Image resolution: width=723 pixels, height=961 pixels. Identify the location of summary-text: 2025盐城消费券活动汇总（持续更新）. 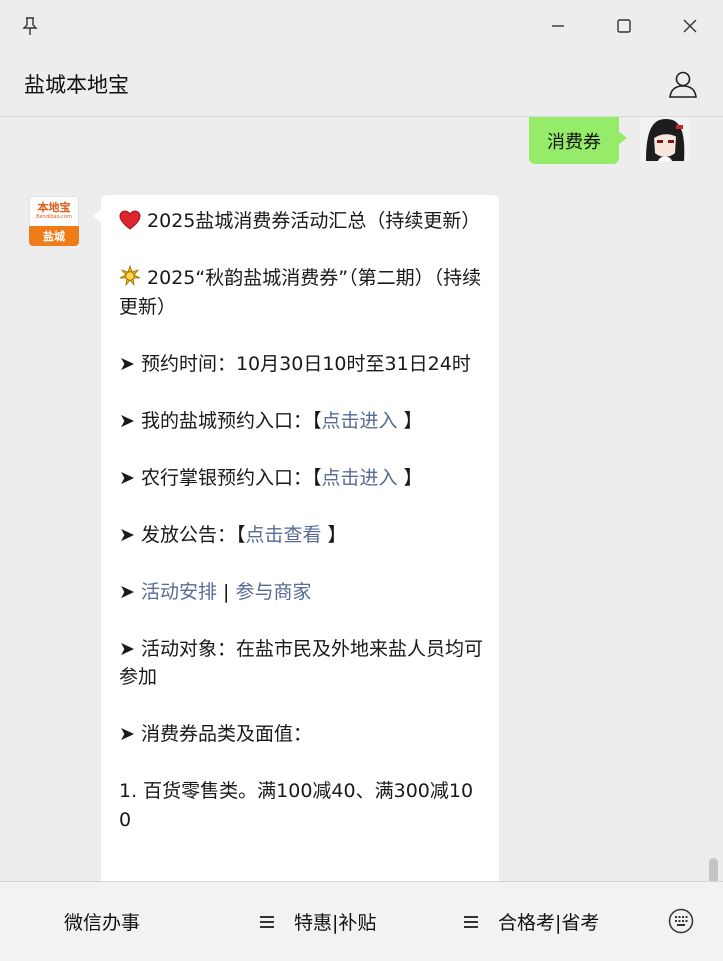
(314, 221).